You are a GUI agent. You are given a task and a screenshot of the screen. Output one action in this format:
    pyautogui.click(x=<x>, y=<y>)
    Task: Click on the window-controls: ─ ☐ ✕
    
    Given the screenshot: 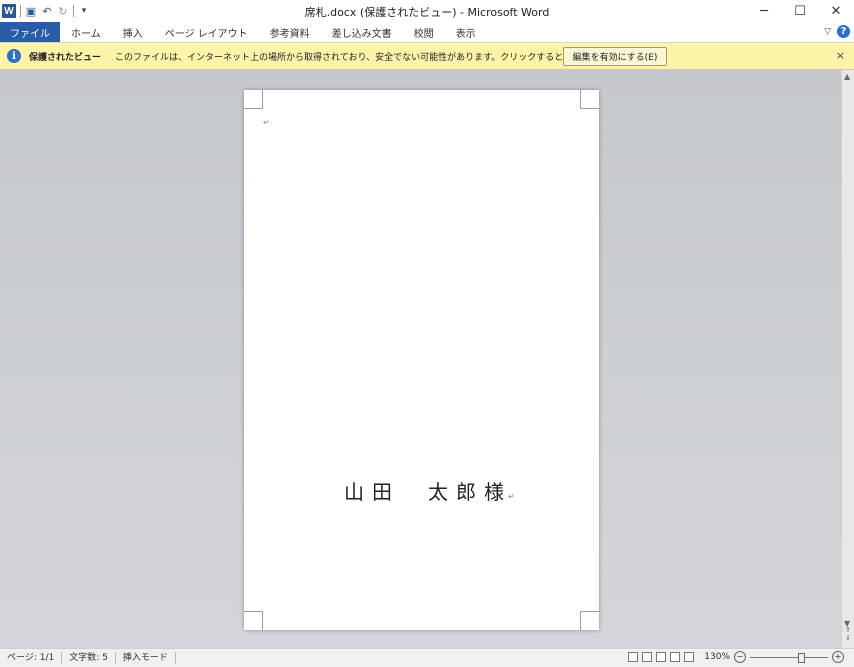 What is the action you would take?
    pyautogui.click(x=800, y=11)
    